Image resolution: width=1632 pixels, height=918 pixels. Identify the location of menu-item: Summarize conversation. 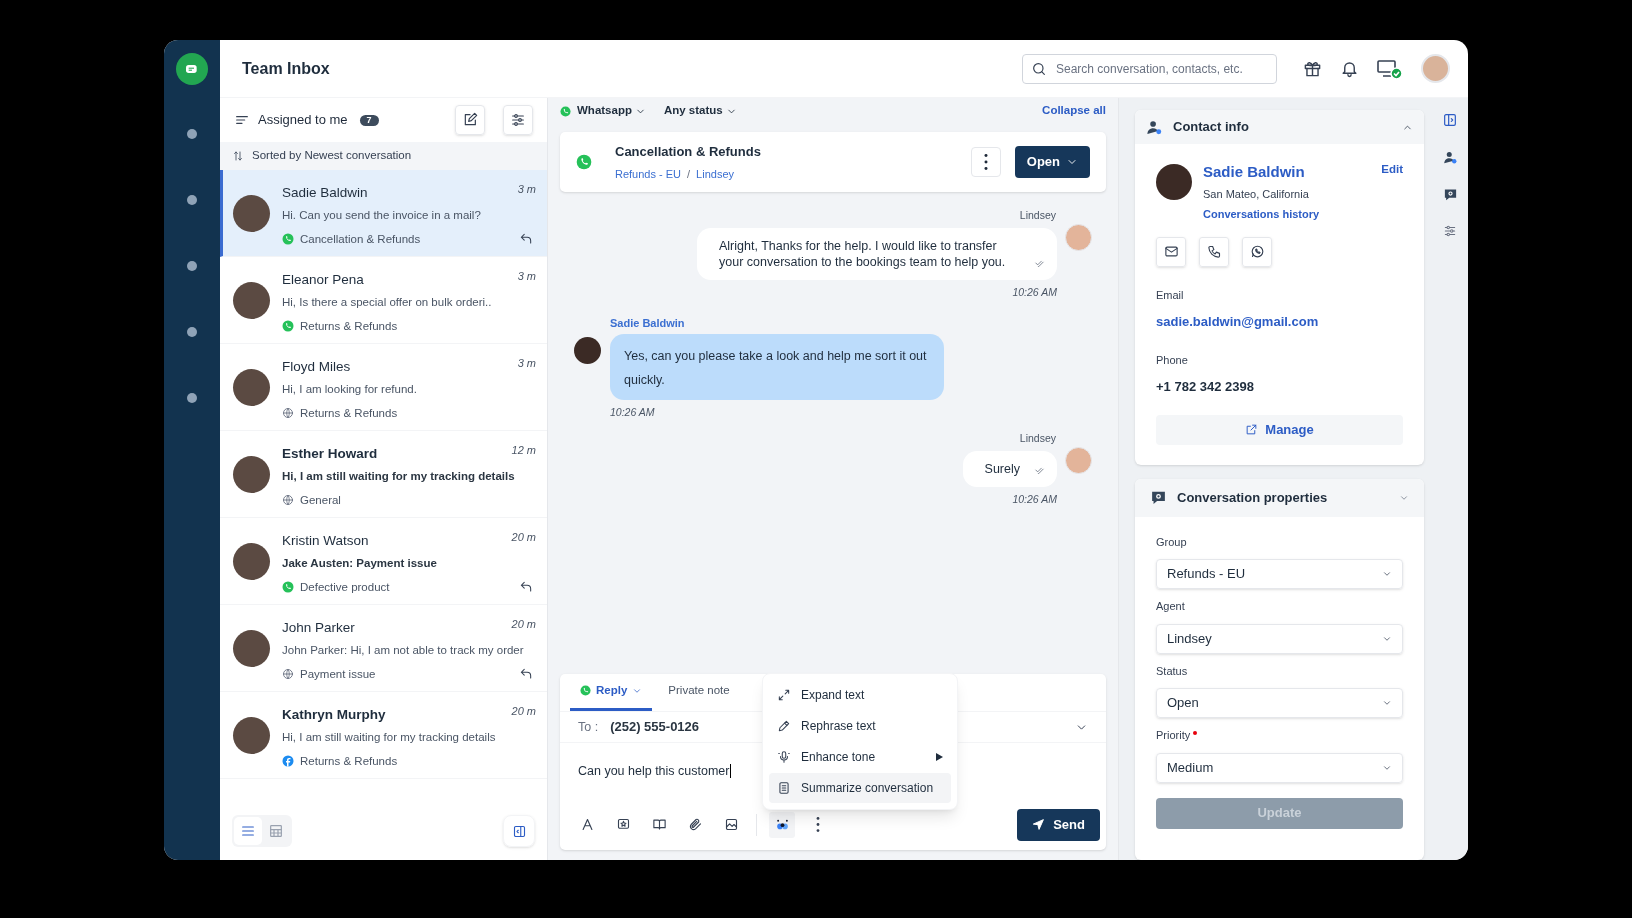
(860, 788).